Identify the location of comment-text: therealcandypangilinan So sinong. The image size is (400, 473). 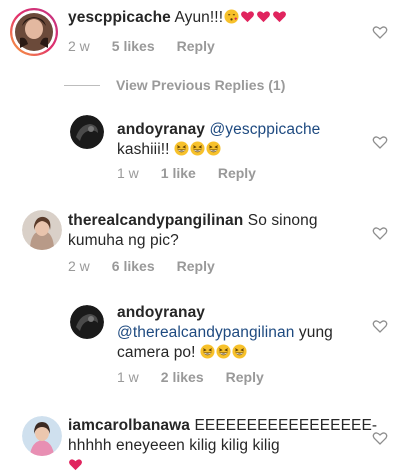
(193, 221).